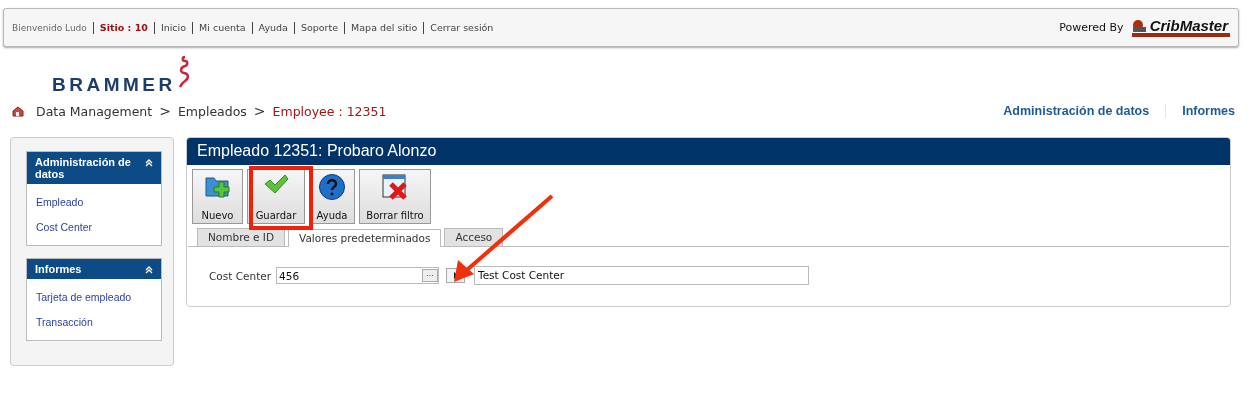 The width and height of the screenshot is (1247, 419). I want to click on top-link: Mapa del sitio, so click(384, 27).